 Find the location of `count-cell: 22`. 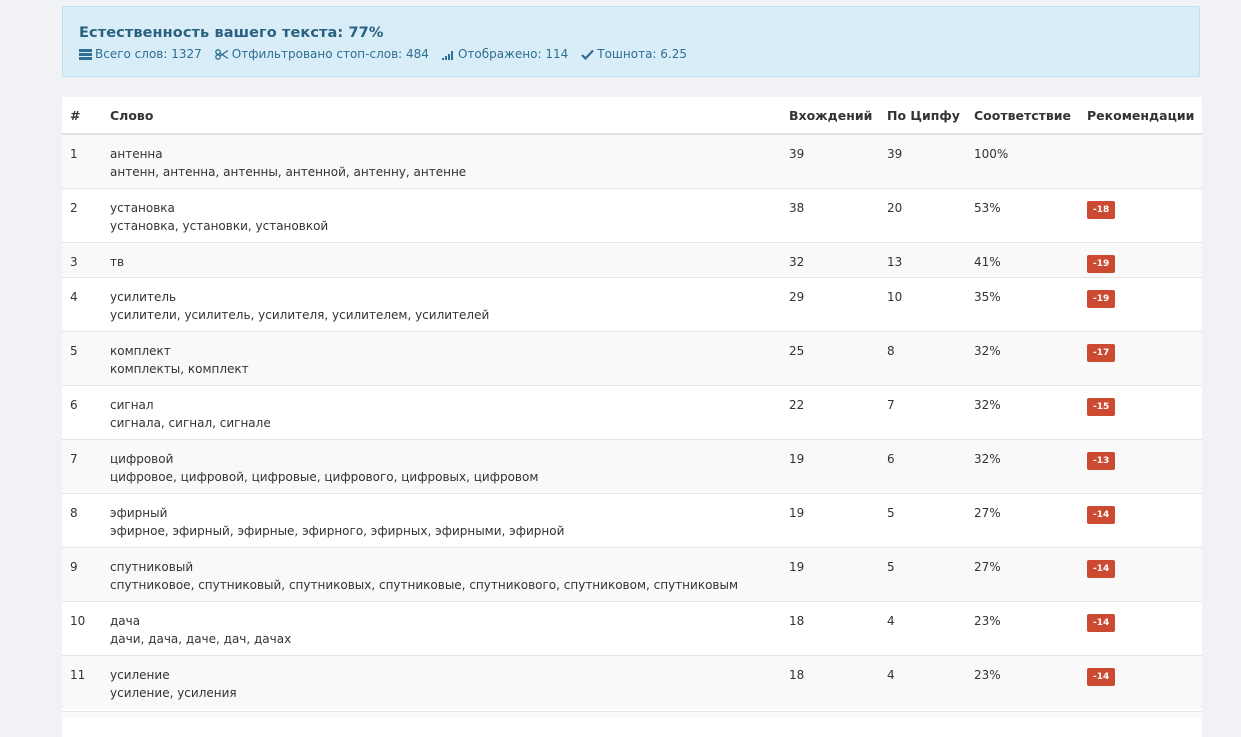

count-cell: 22 is located at coordinates (838, 411).